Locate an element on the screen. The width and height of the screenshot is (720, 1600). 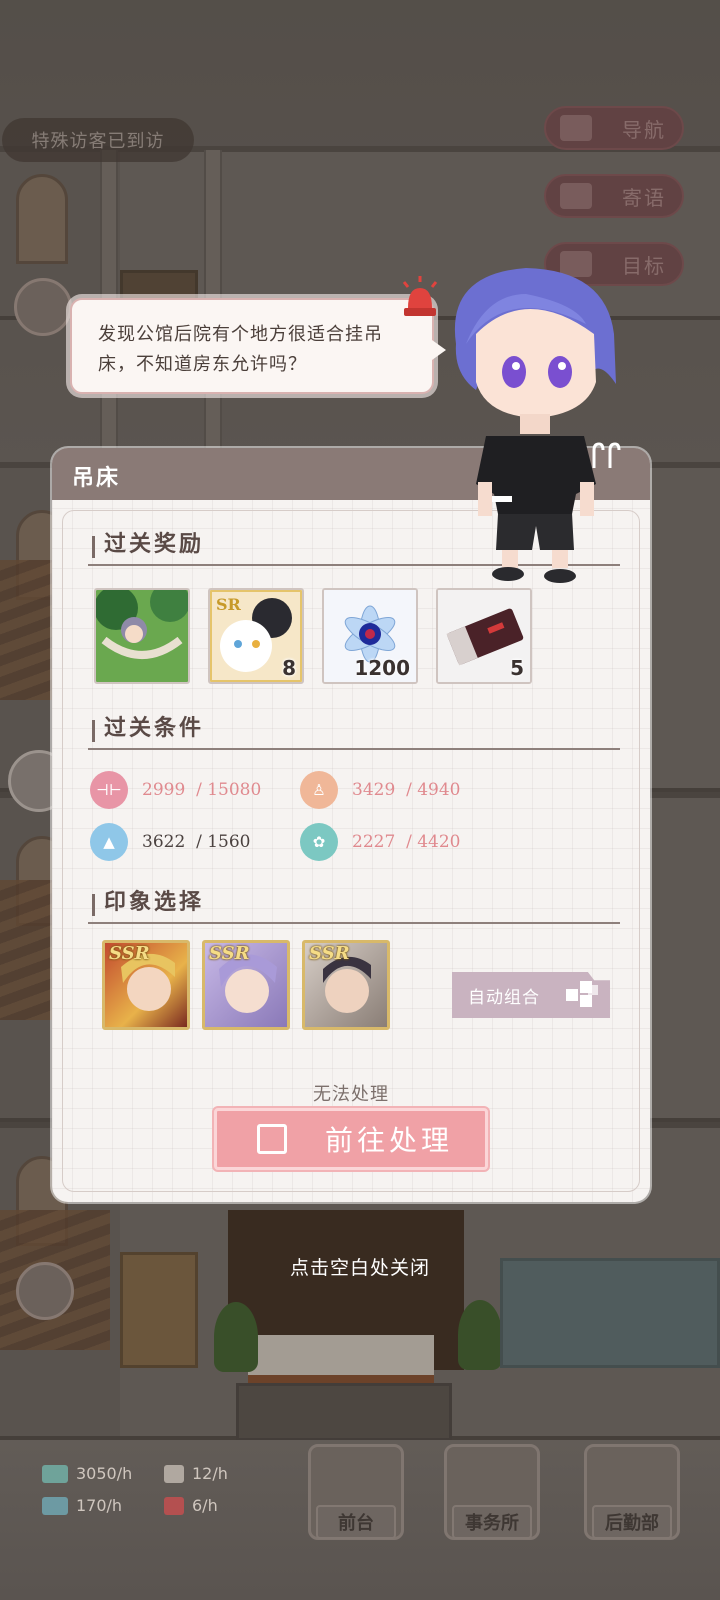
character-card-1: SSR is located at coordinates (146, 985).